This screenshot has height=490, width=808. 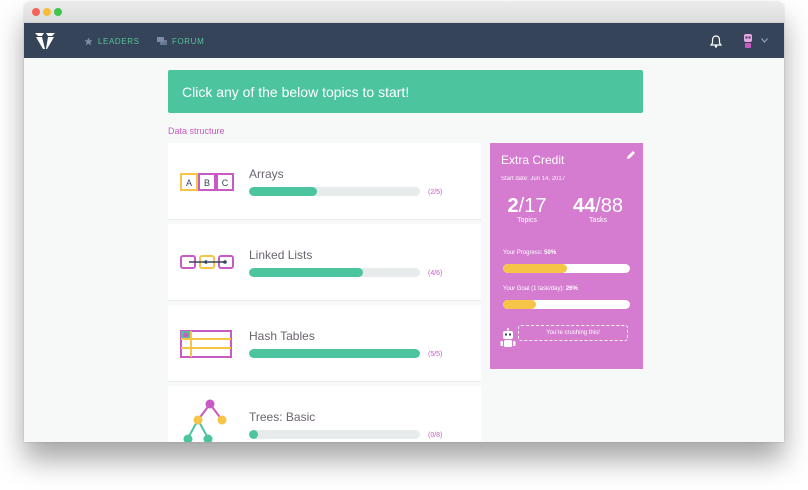 What do you see at coordinates (162, 40) in the screenshot?
I see `chat-icon` at bounding box center [162, 40].